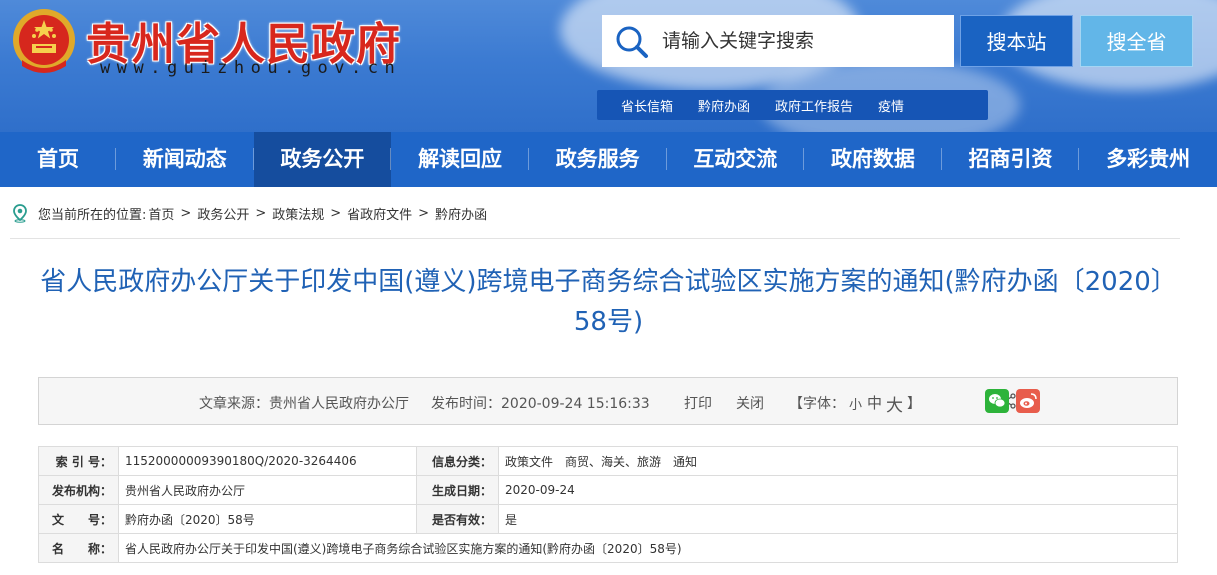 The height and width of the screenshot is (575, 1217). Describe the element at coordinates (78, 461) in the screenshot. I see `index-label: 索 引 号：` at that location.